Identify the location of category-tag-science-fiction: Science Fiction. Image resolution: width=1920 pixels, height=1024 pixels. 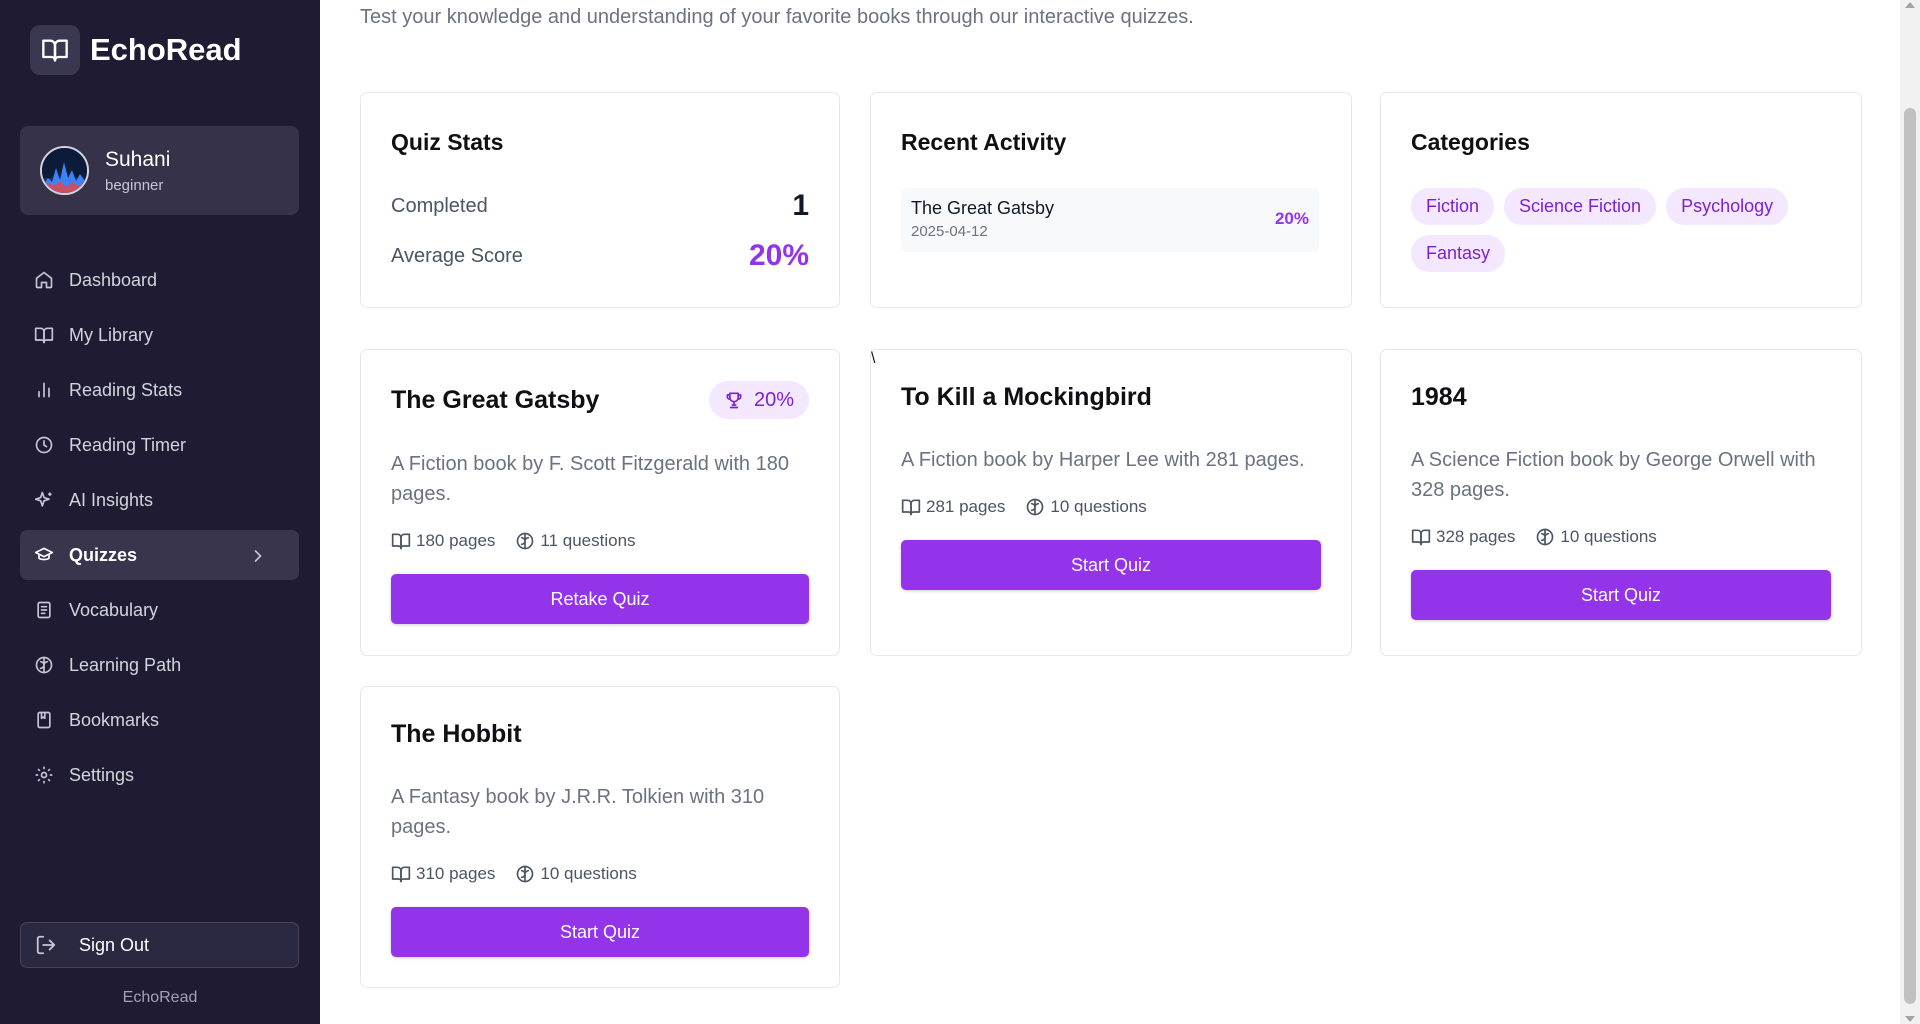
(1580, 206).